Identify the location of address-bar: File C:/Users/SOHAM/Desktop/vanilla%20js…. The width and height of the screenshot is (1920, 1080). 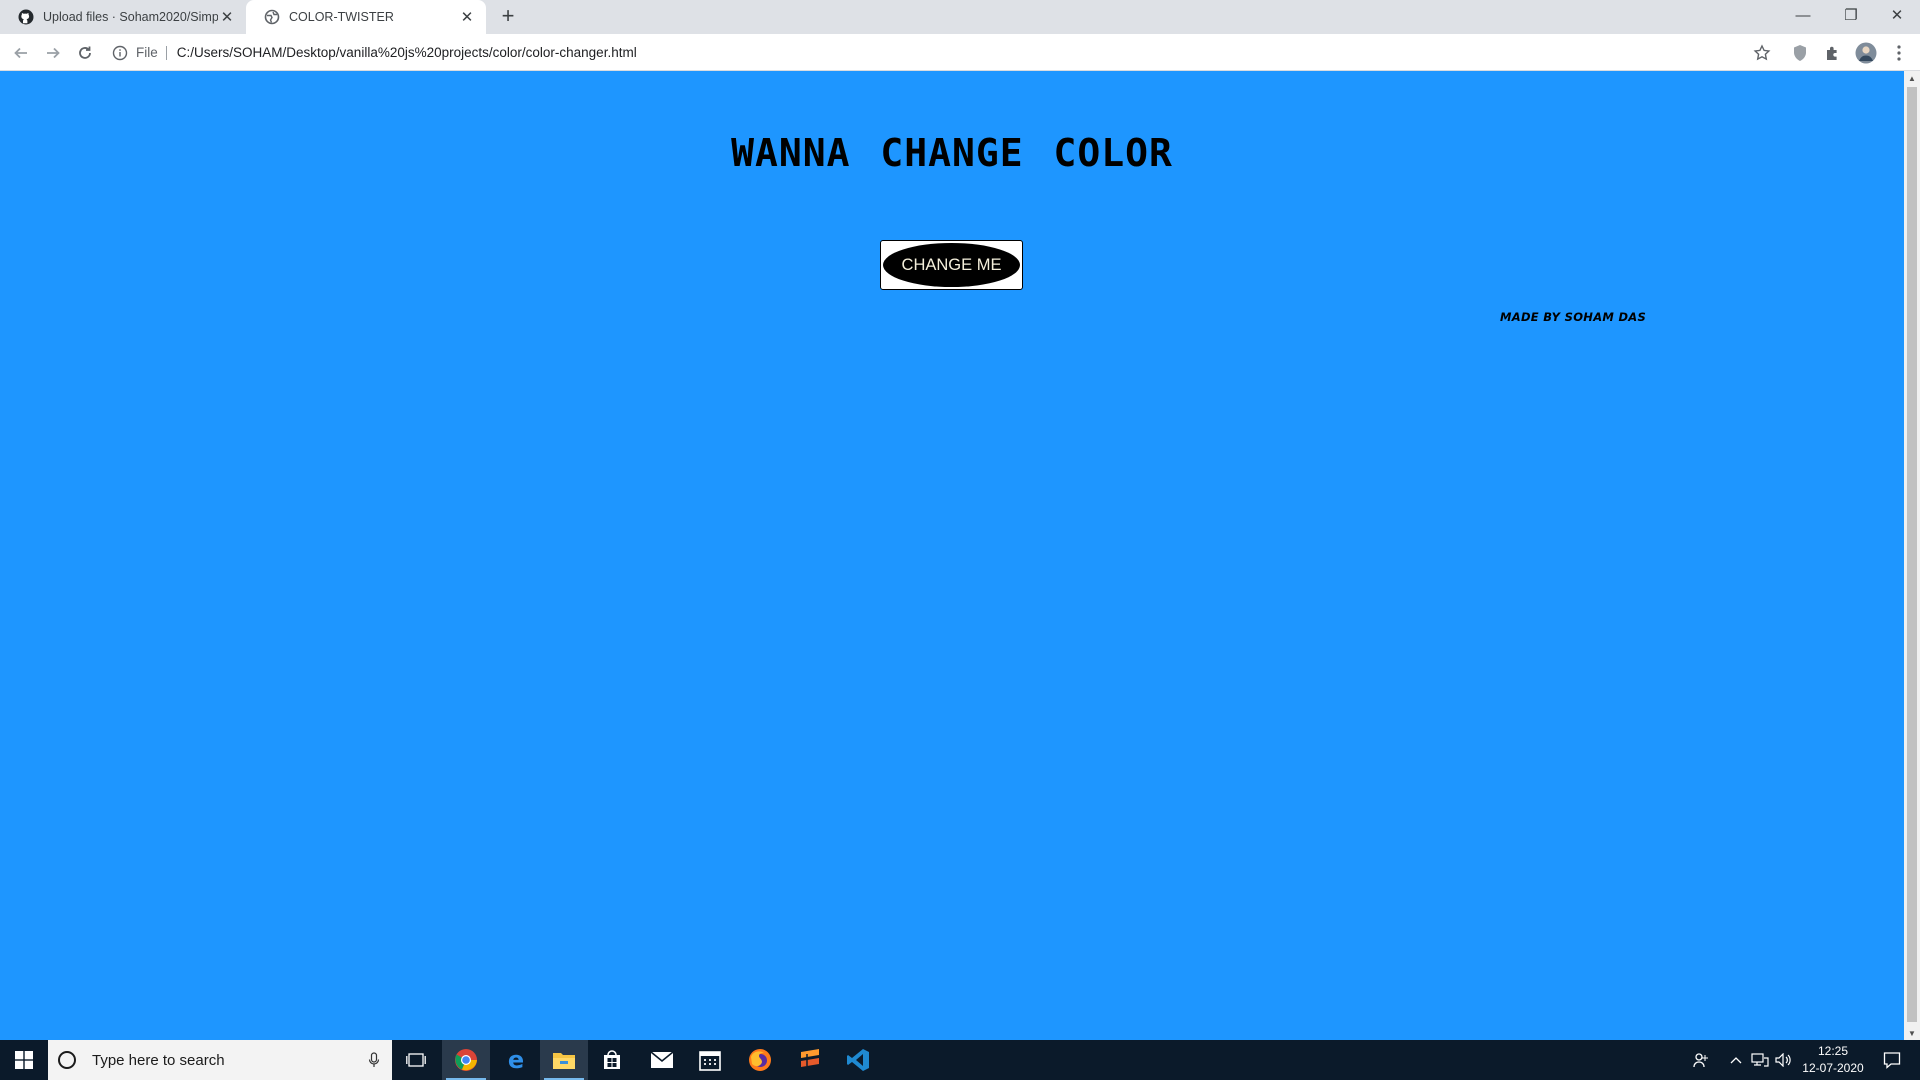
(937, 52).